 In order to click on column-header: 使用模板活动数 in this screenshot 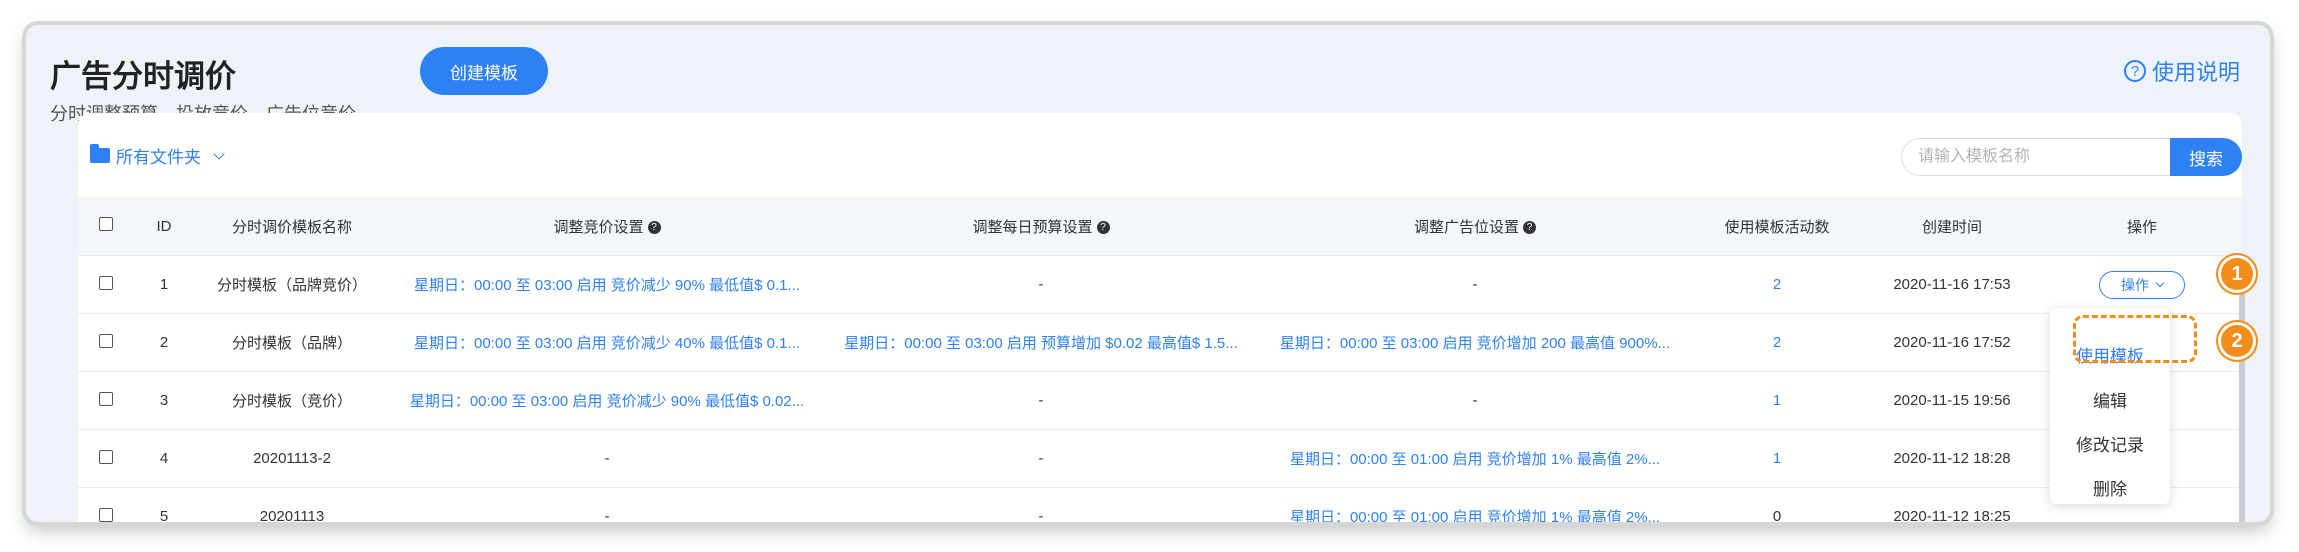, I will do `click(1777, 226)`.